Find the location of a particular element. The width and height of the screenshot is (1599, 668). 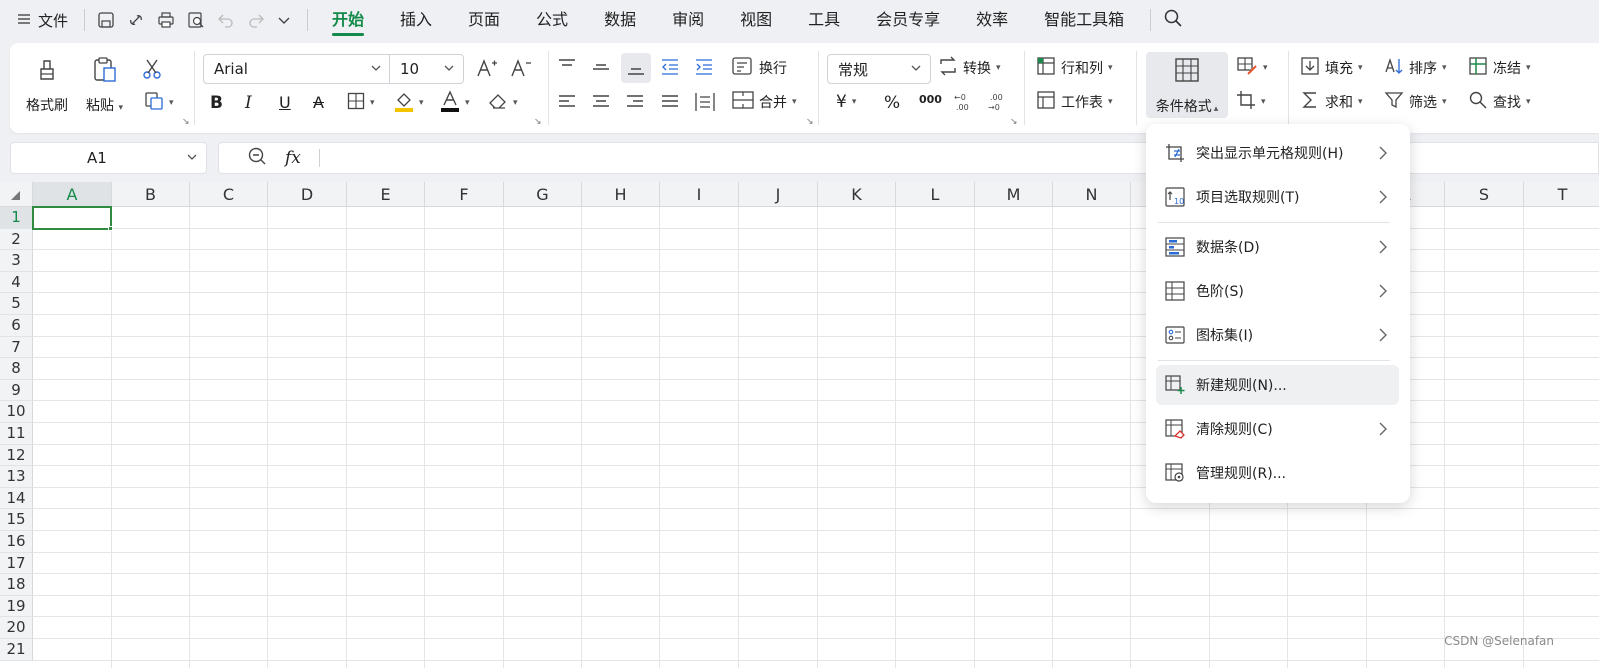

justify-icon is located at coordinates (670, 104).